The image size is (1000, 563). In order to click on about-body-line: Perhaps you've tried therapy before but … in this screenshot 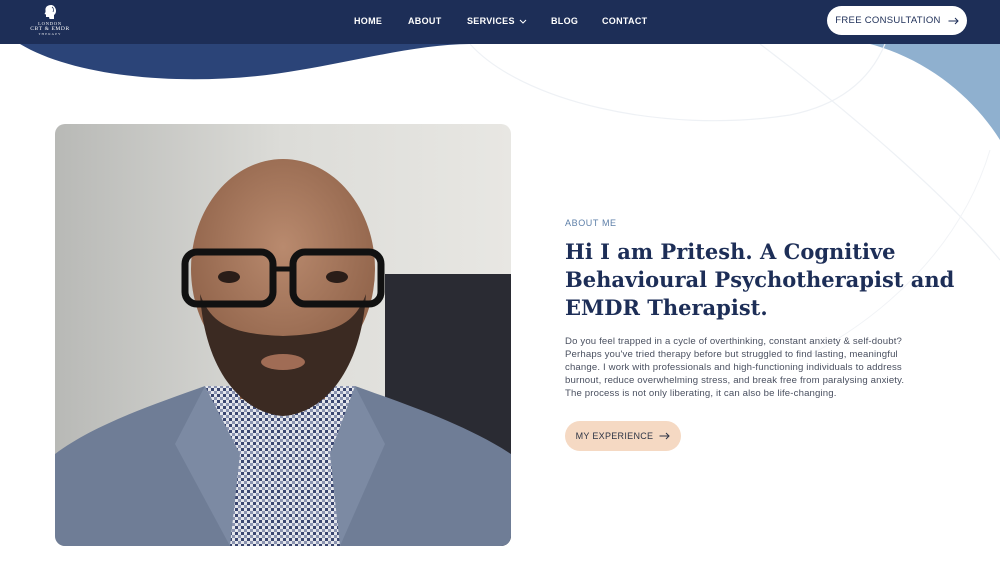, I will do `click(731, 354)`.